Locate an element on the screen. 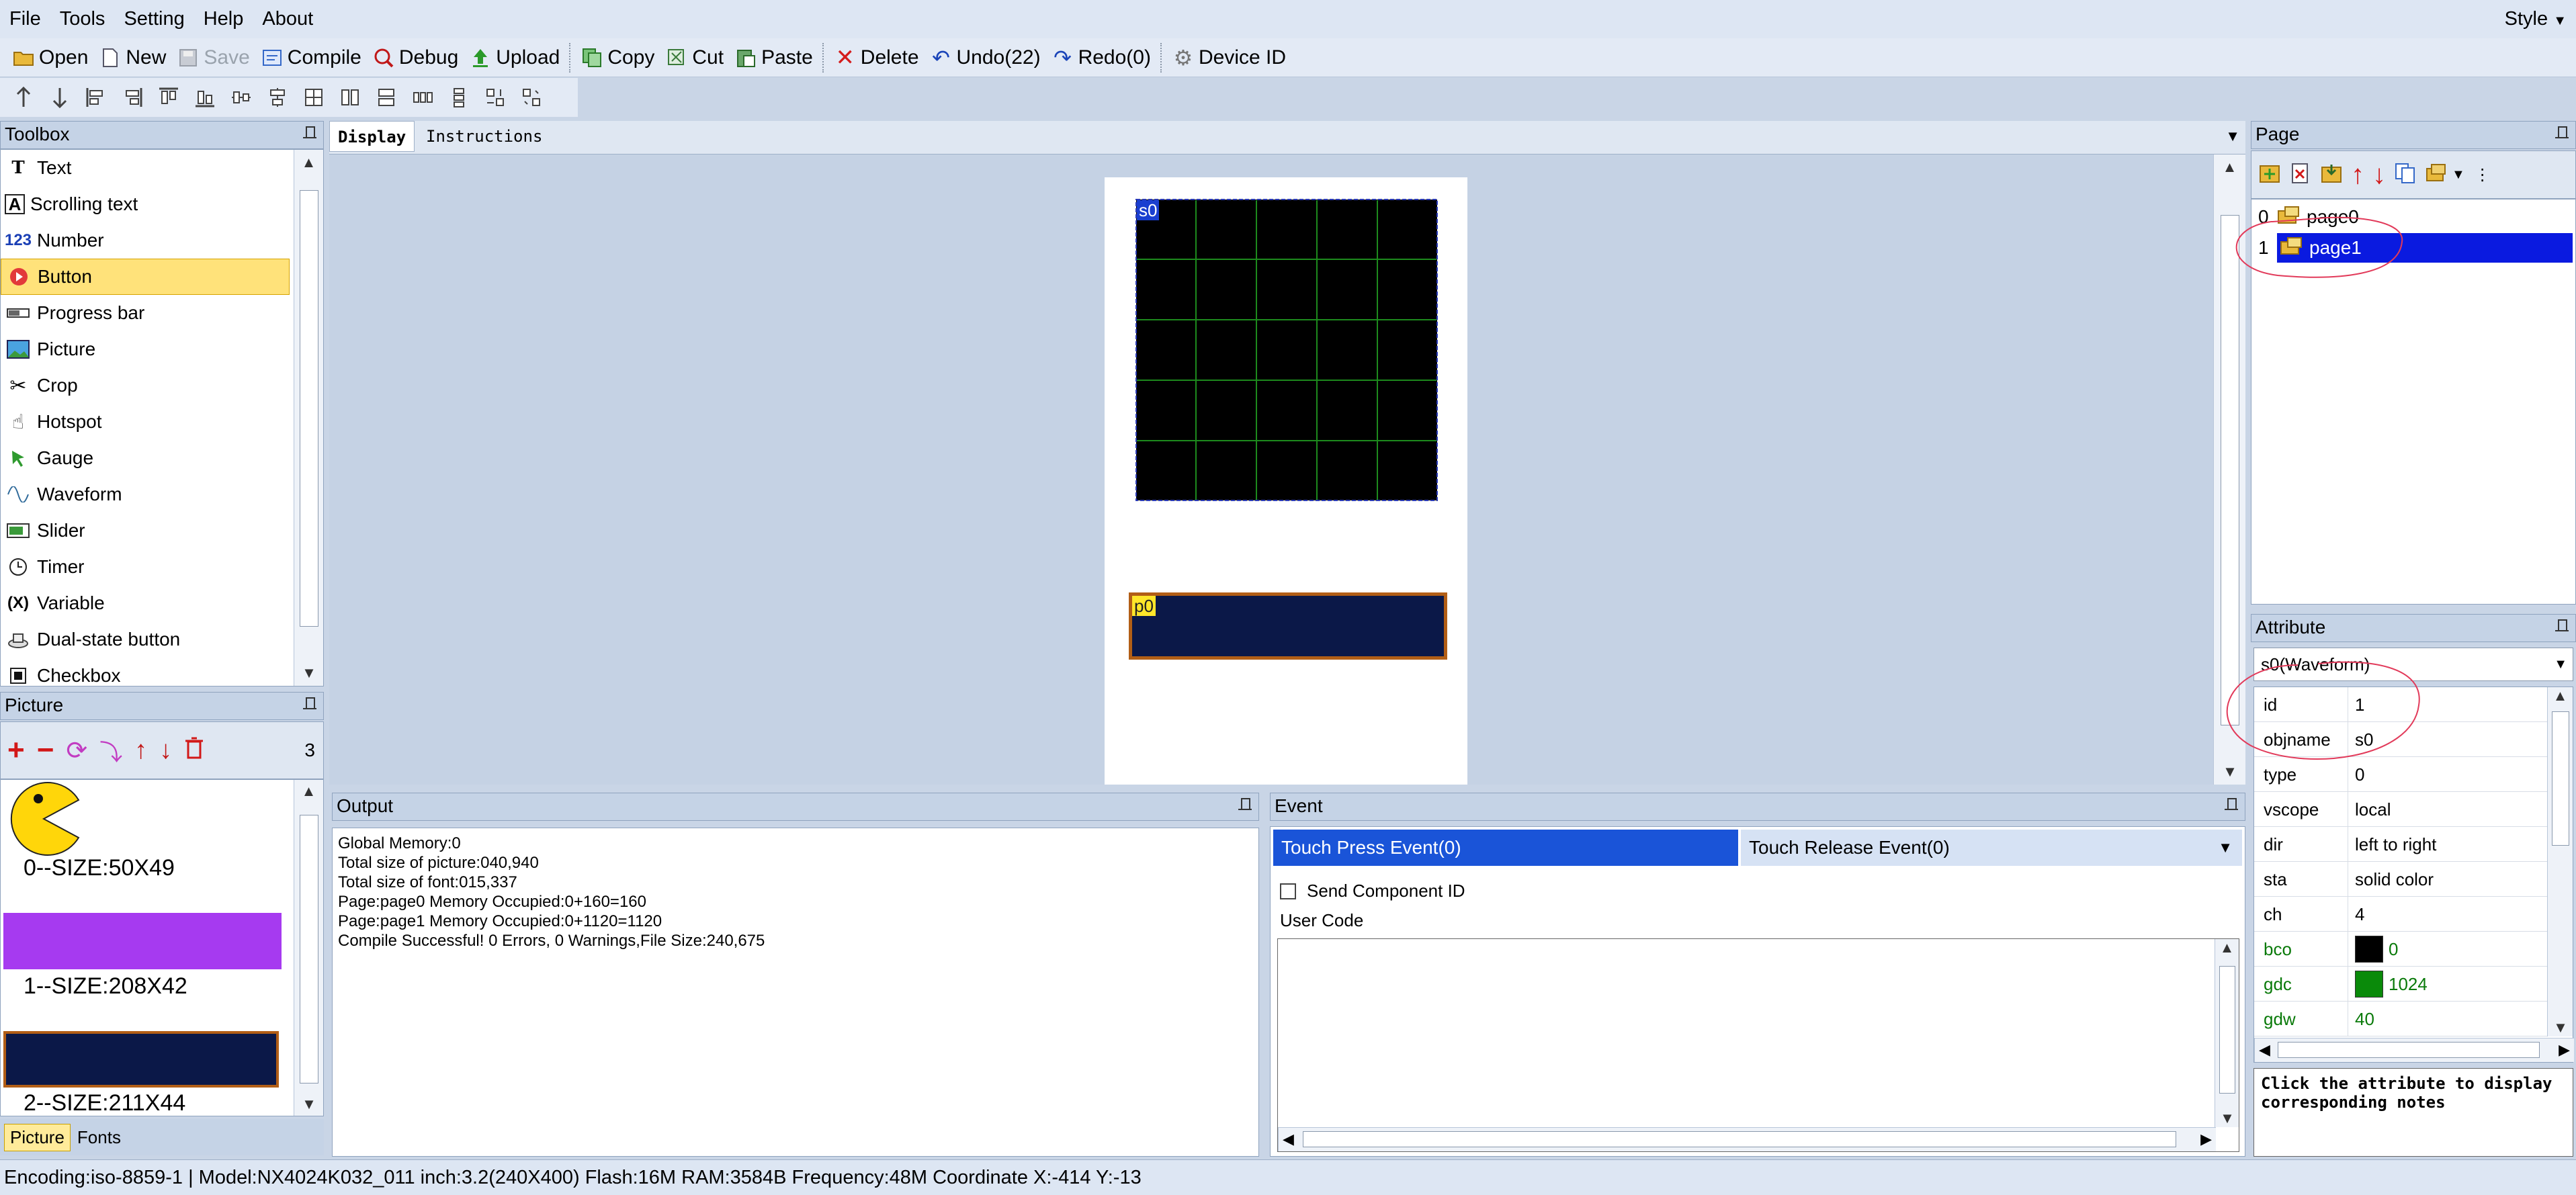 This screenshot has height=1195, width=2576. toolbox-item-crop: ✂ Crop is located at coordinates (145, 385).